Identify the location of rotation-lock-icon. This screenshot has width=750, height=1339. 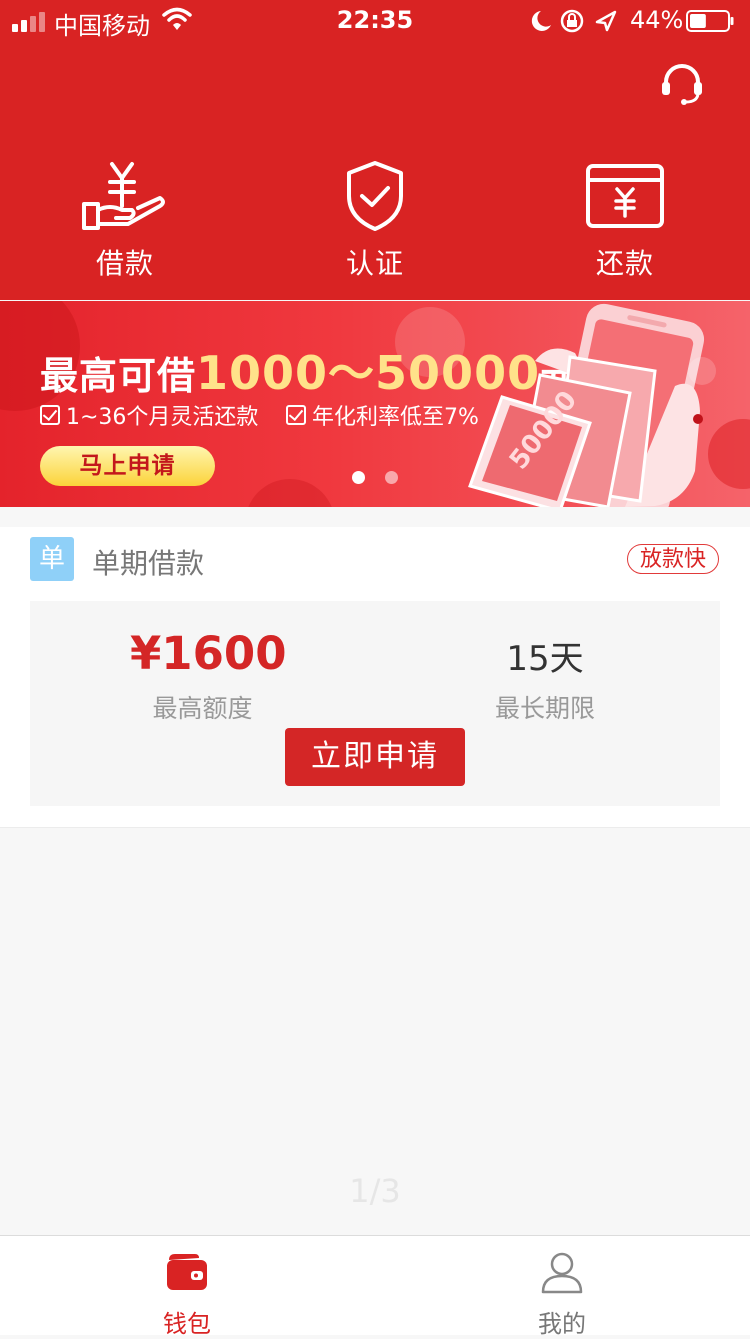
(572, 21).